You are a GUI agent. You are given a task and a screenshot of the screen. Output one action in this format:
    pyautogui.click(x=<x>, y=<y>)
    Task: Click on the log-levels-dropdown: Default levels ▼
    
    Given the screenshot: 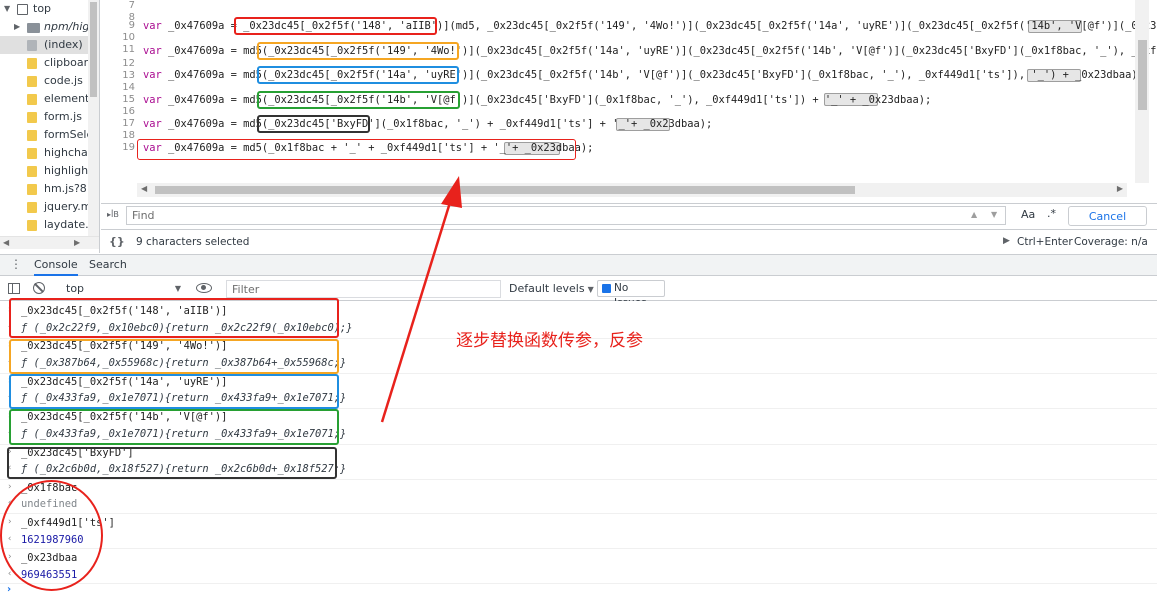 What is the action you would take?
    pyautogui.click(x=551, y=288)
    